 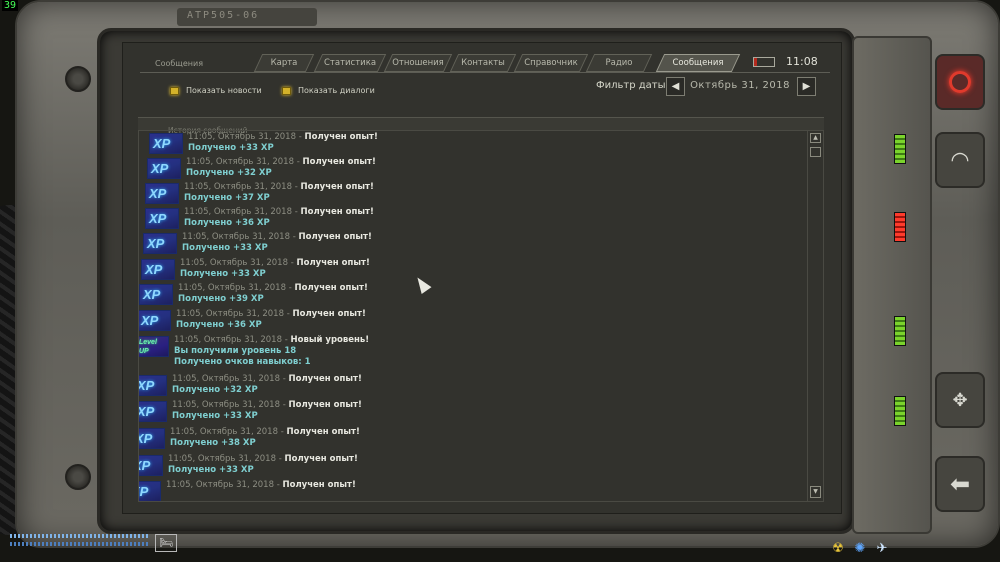 I want to click on message-text: Получено +32 XP, so click(x=215, y=390).